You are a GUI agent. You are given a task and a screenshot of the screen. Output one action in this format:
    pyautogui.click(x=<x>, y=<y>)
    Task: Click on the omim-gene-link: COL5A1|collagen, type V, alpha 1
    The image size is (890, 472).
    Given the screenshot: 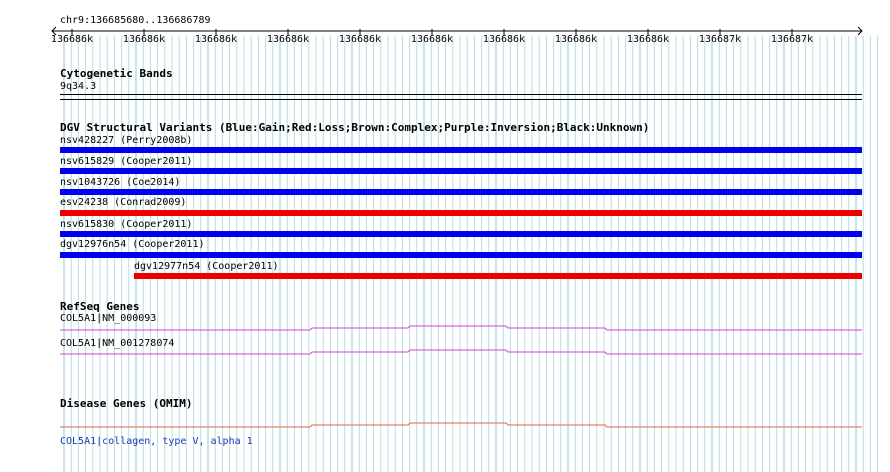 What is the action you would take?
    pyautogui.click(x=156, y=442)
    